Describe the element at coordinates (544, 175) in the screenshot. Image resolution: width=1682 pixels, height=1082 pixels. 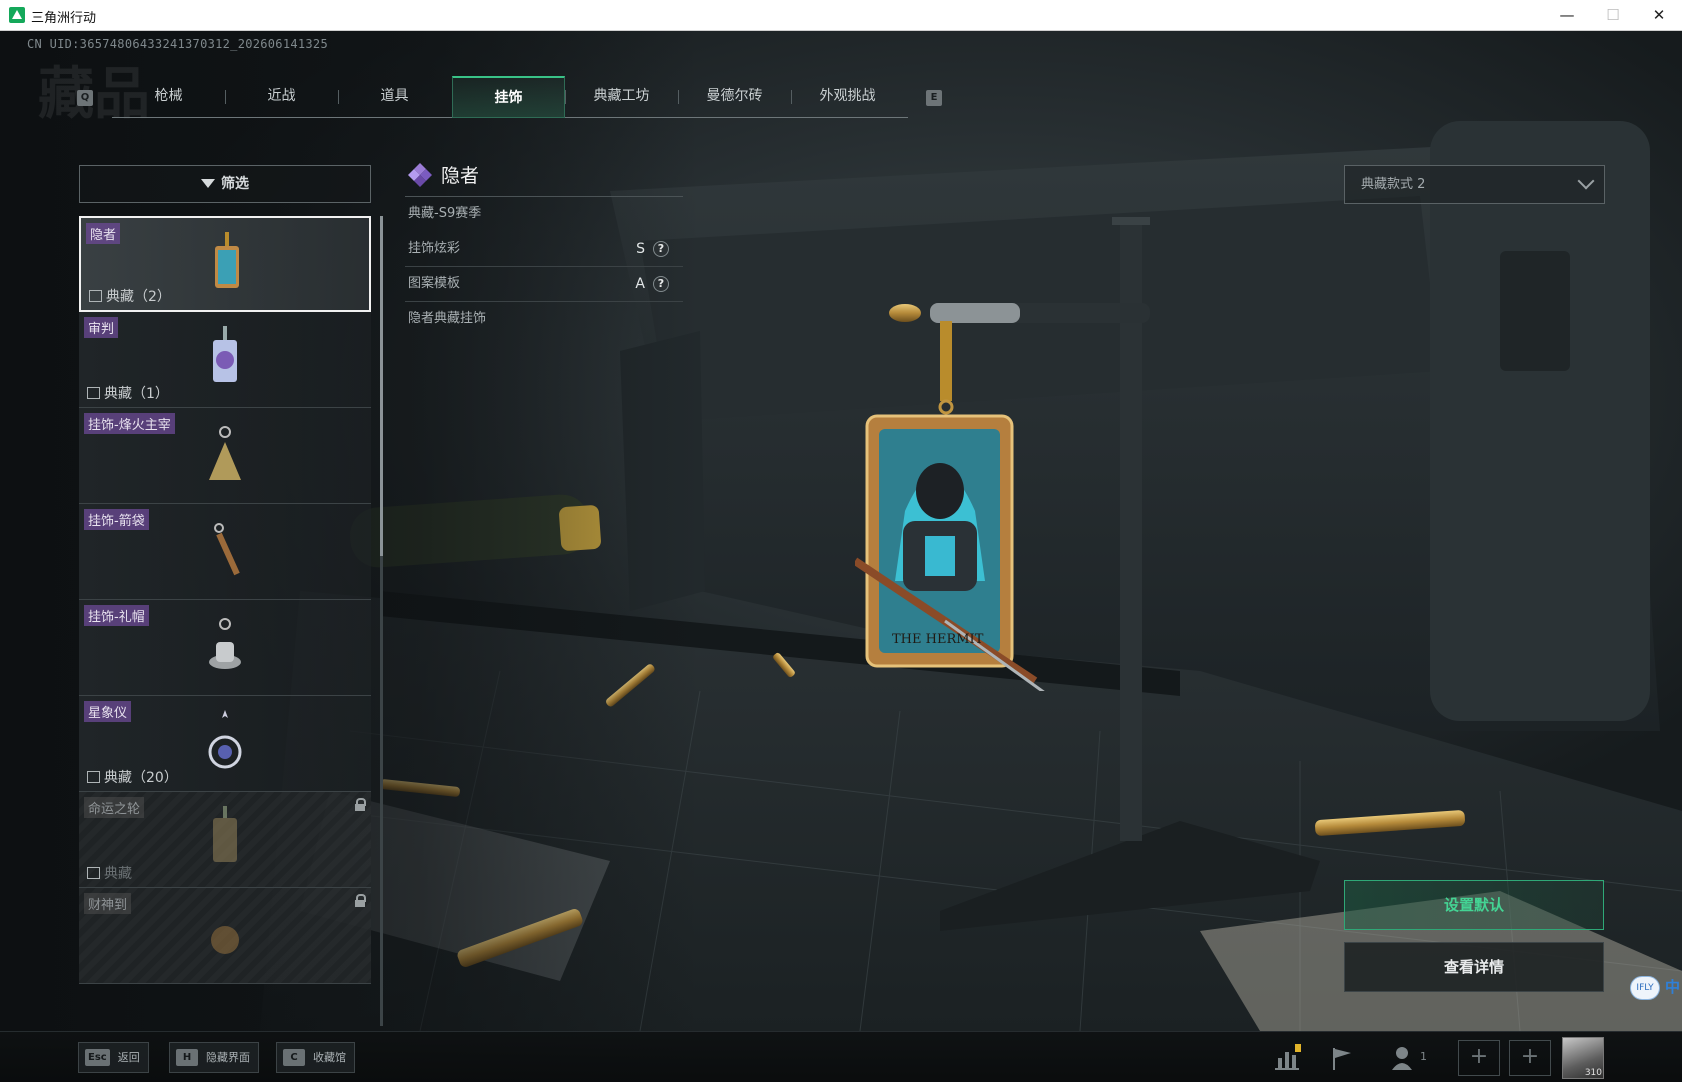
I see `detail-header: 隐者` at that location.